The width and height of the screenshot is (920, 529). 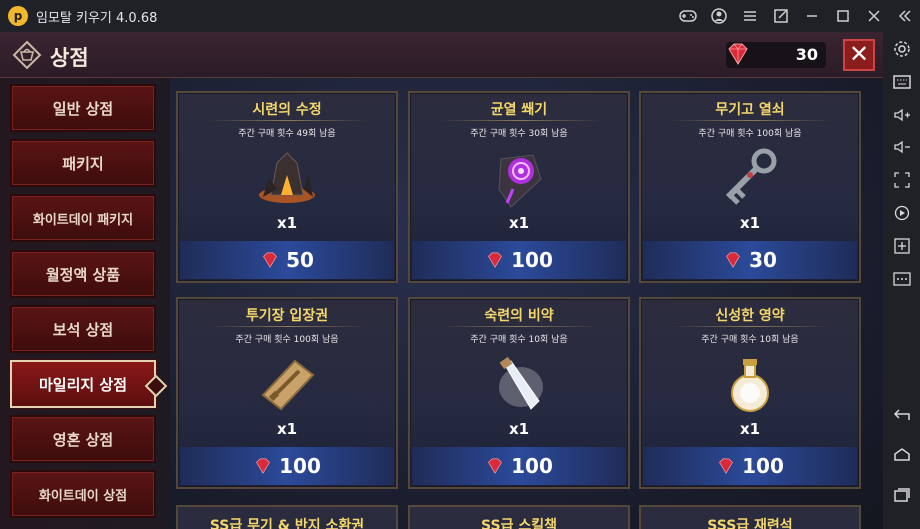 I want to click on menu-item-label: 월정액 상품, so click(x=83, y=274).